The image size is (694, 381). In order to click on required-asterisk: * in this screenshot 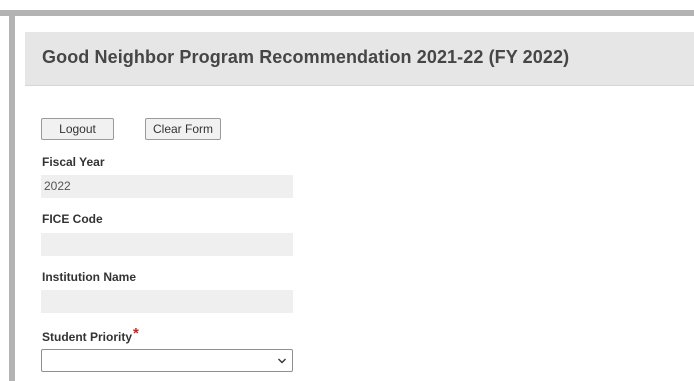, I will do `click(136, 333)`.